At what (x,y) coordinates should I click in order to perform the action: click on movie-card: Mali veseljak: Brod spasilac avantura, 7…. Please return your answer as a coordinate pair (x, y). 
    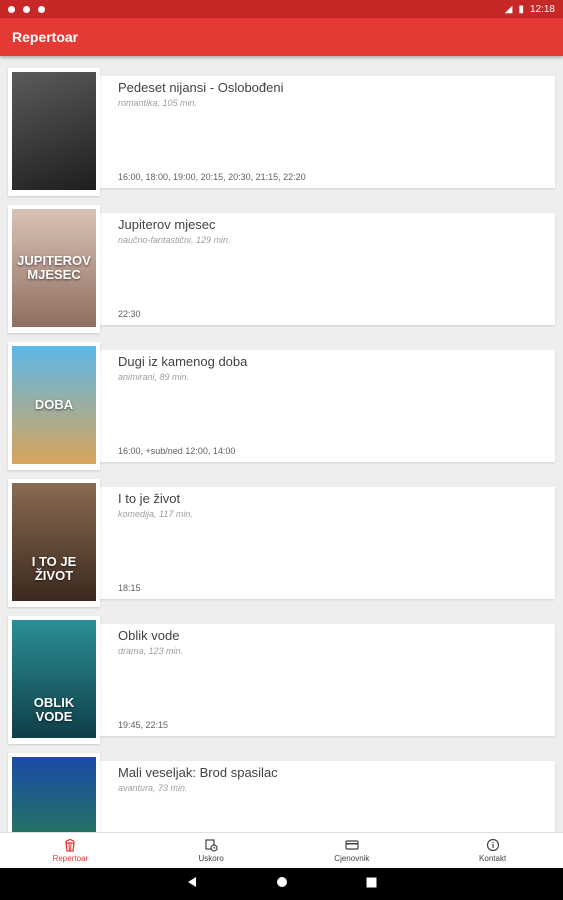
    Looking at the image, I should click on (281, 792).